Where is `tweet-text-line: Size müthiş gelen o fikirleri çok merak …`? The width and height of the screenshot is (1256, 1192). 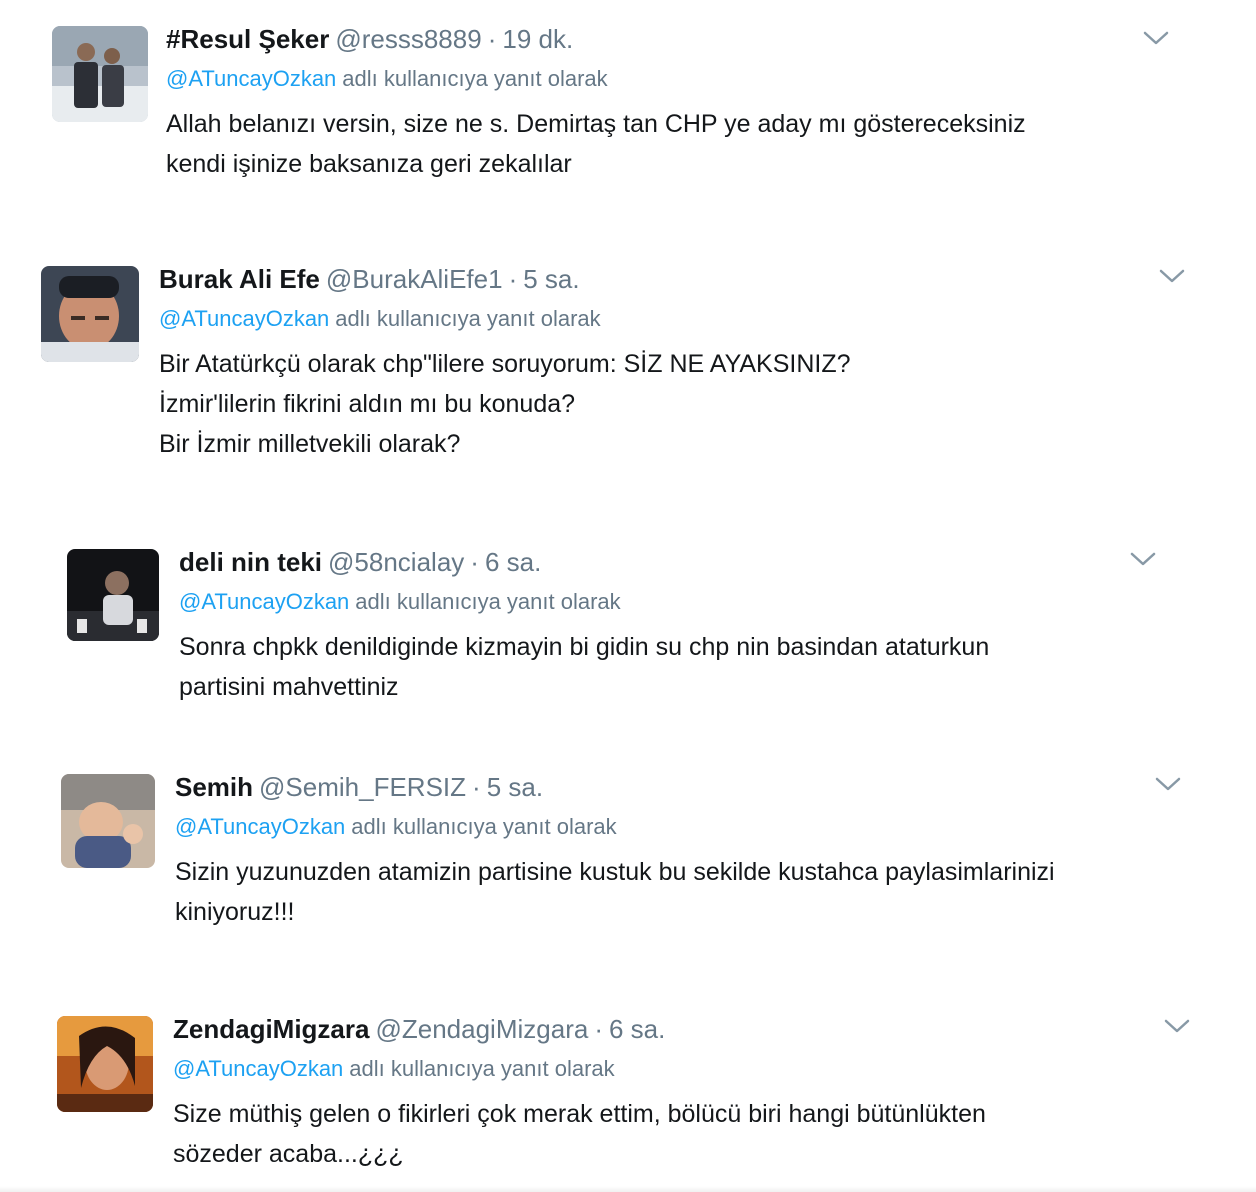 tweet-text-line: Size müthiş gelen o fikirleri çok merak … is located at coordinates (579, 1114).